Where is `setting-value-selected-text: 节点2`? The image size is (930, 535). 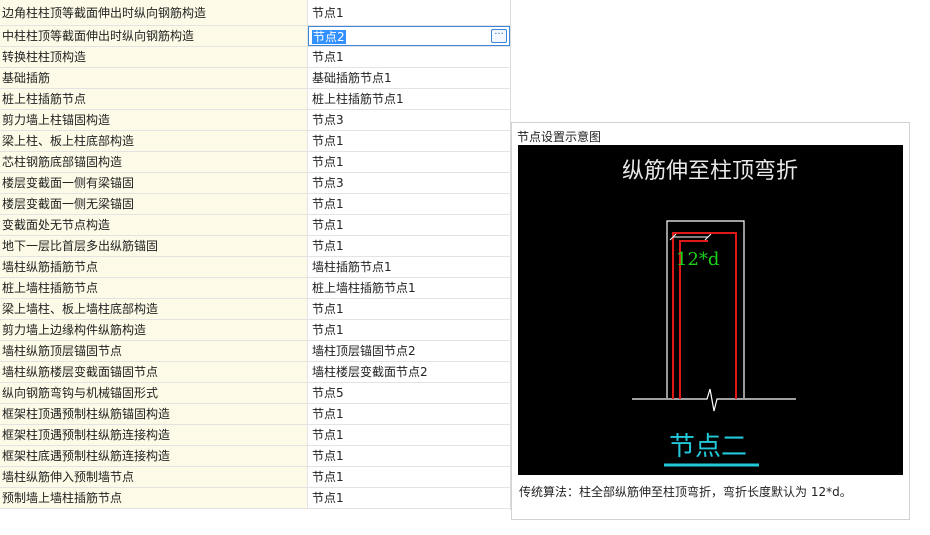
setting-value-selected-text: 节点2 is located at coordinates (329, 37).